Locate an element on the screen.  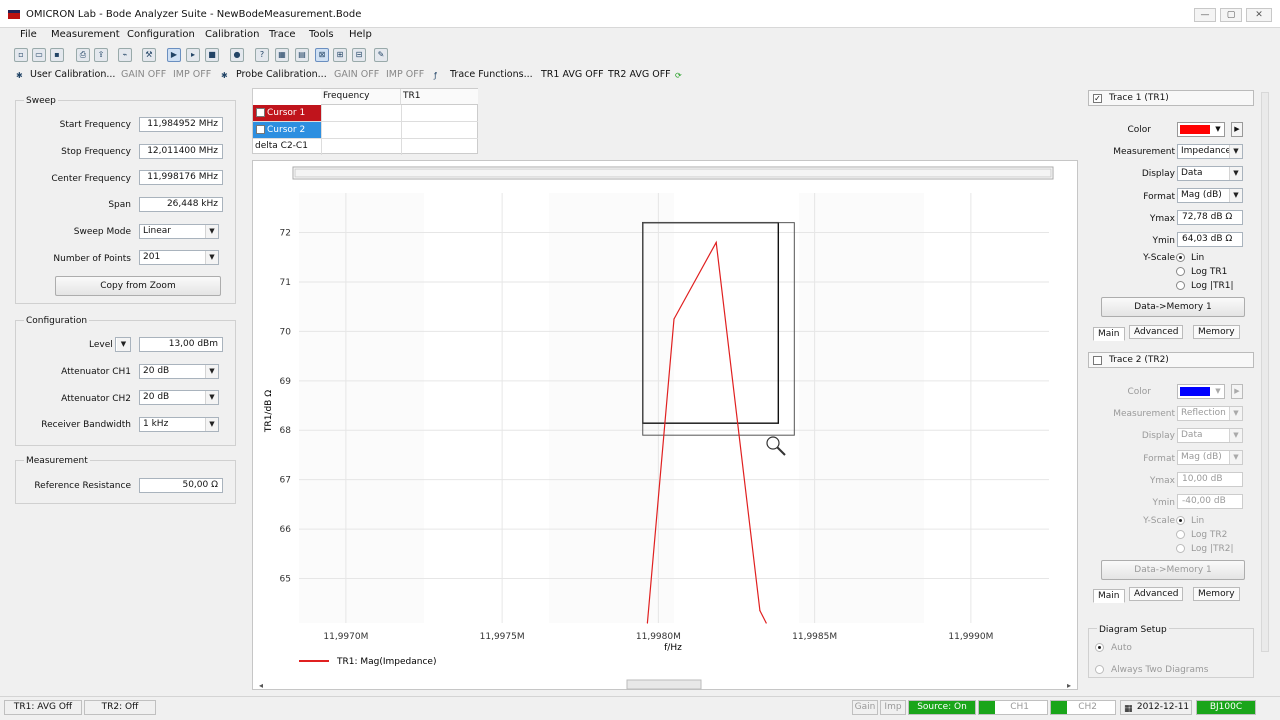
close-button: ✕ is located at coordinates (1259, 15).